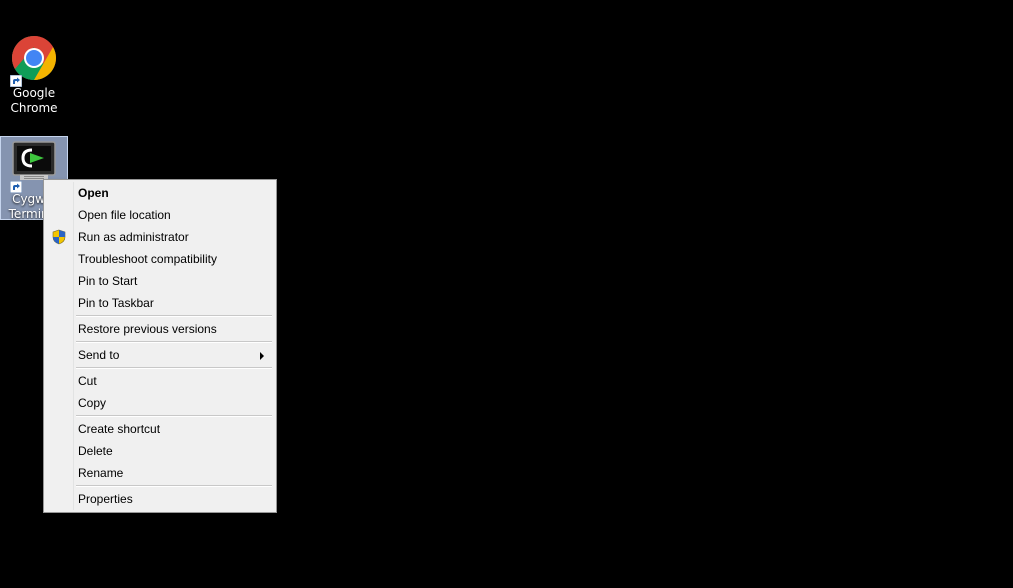 The image size is (1013, 588). Describe the element at coordinates (160, 303) in the screenshot. I see `menu-item-pin-to-taskbar: Pin to Taskbar` at that location.